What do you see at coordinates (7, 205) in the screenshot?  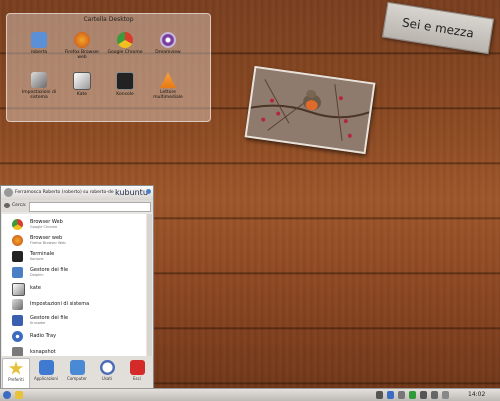 I see `search-icon` at bounding box center [7, 205].